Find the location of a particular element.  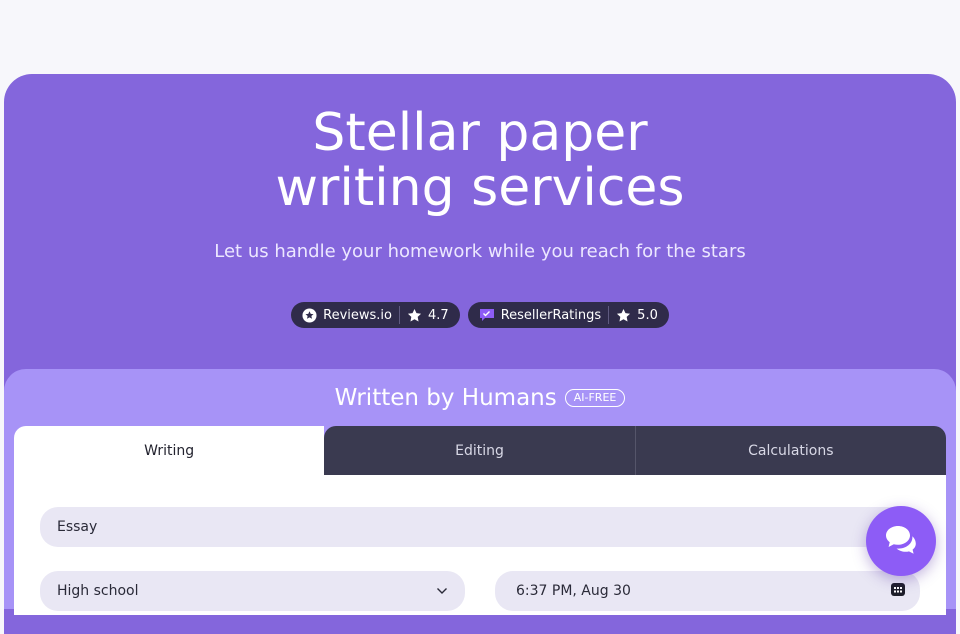

paper-type-select: Essay is located at coordinates (480, 527).